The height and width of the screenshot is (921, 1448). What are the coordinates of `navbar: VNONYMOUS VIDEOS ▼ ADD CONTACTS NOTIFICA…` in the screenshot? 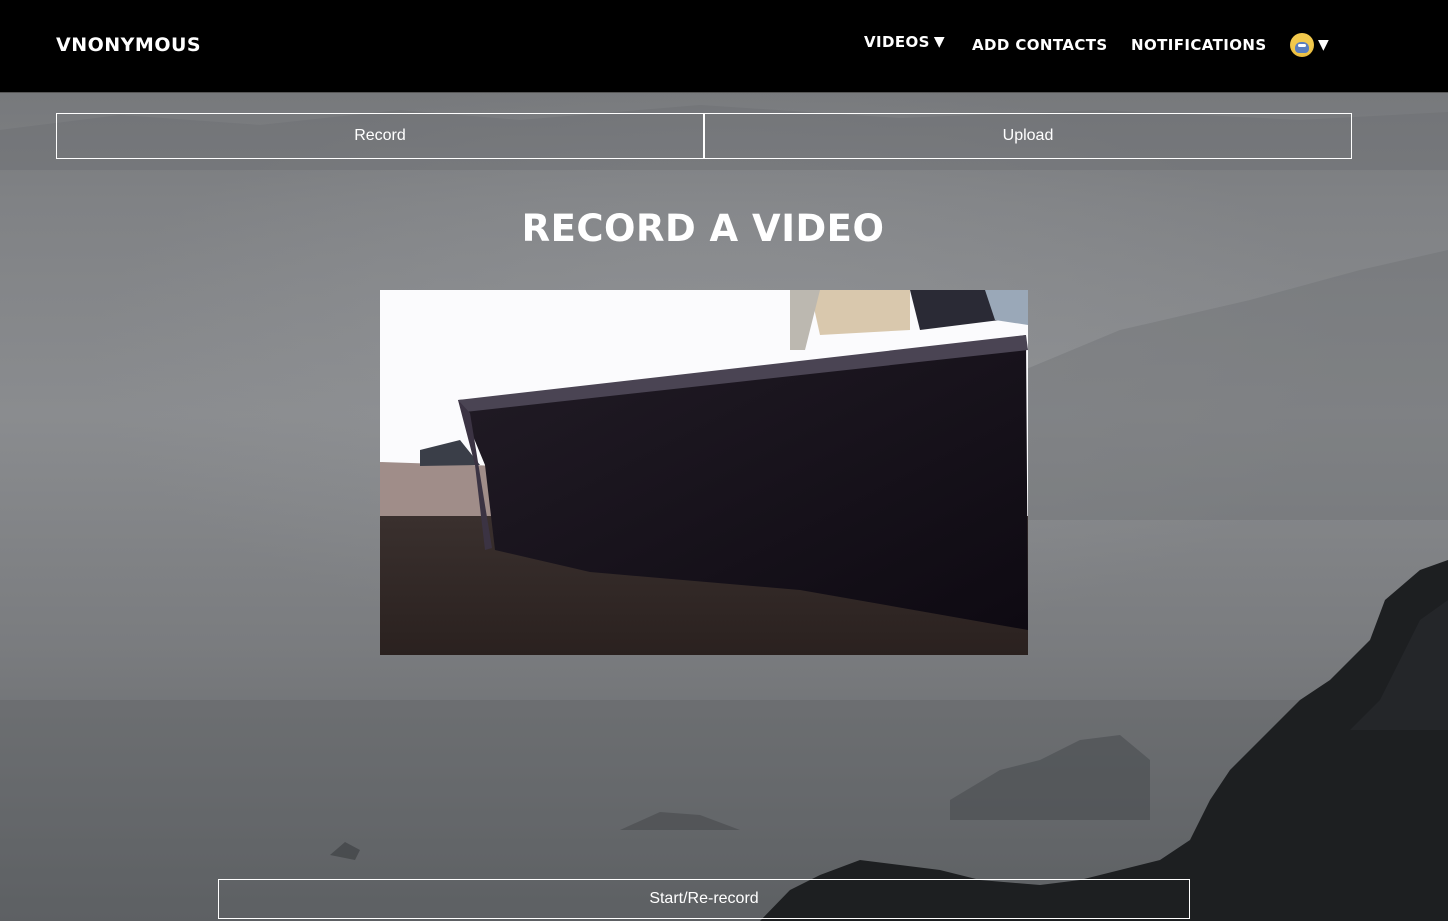 It's located at (724, 46).